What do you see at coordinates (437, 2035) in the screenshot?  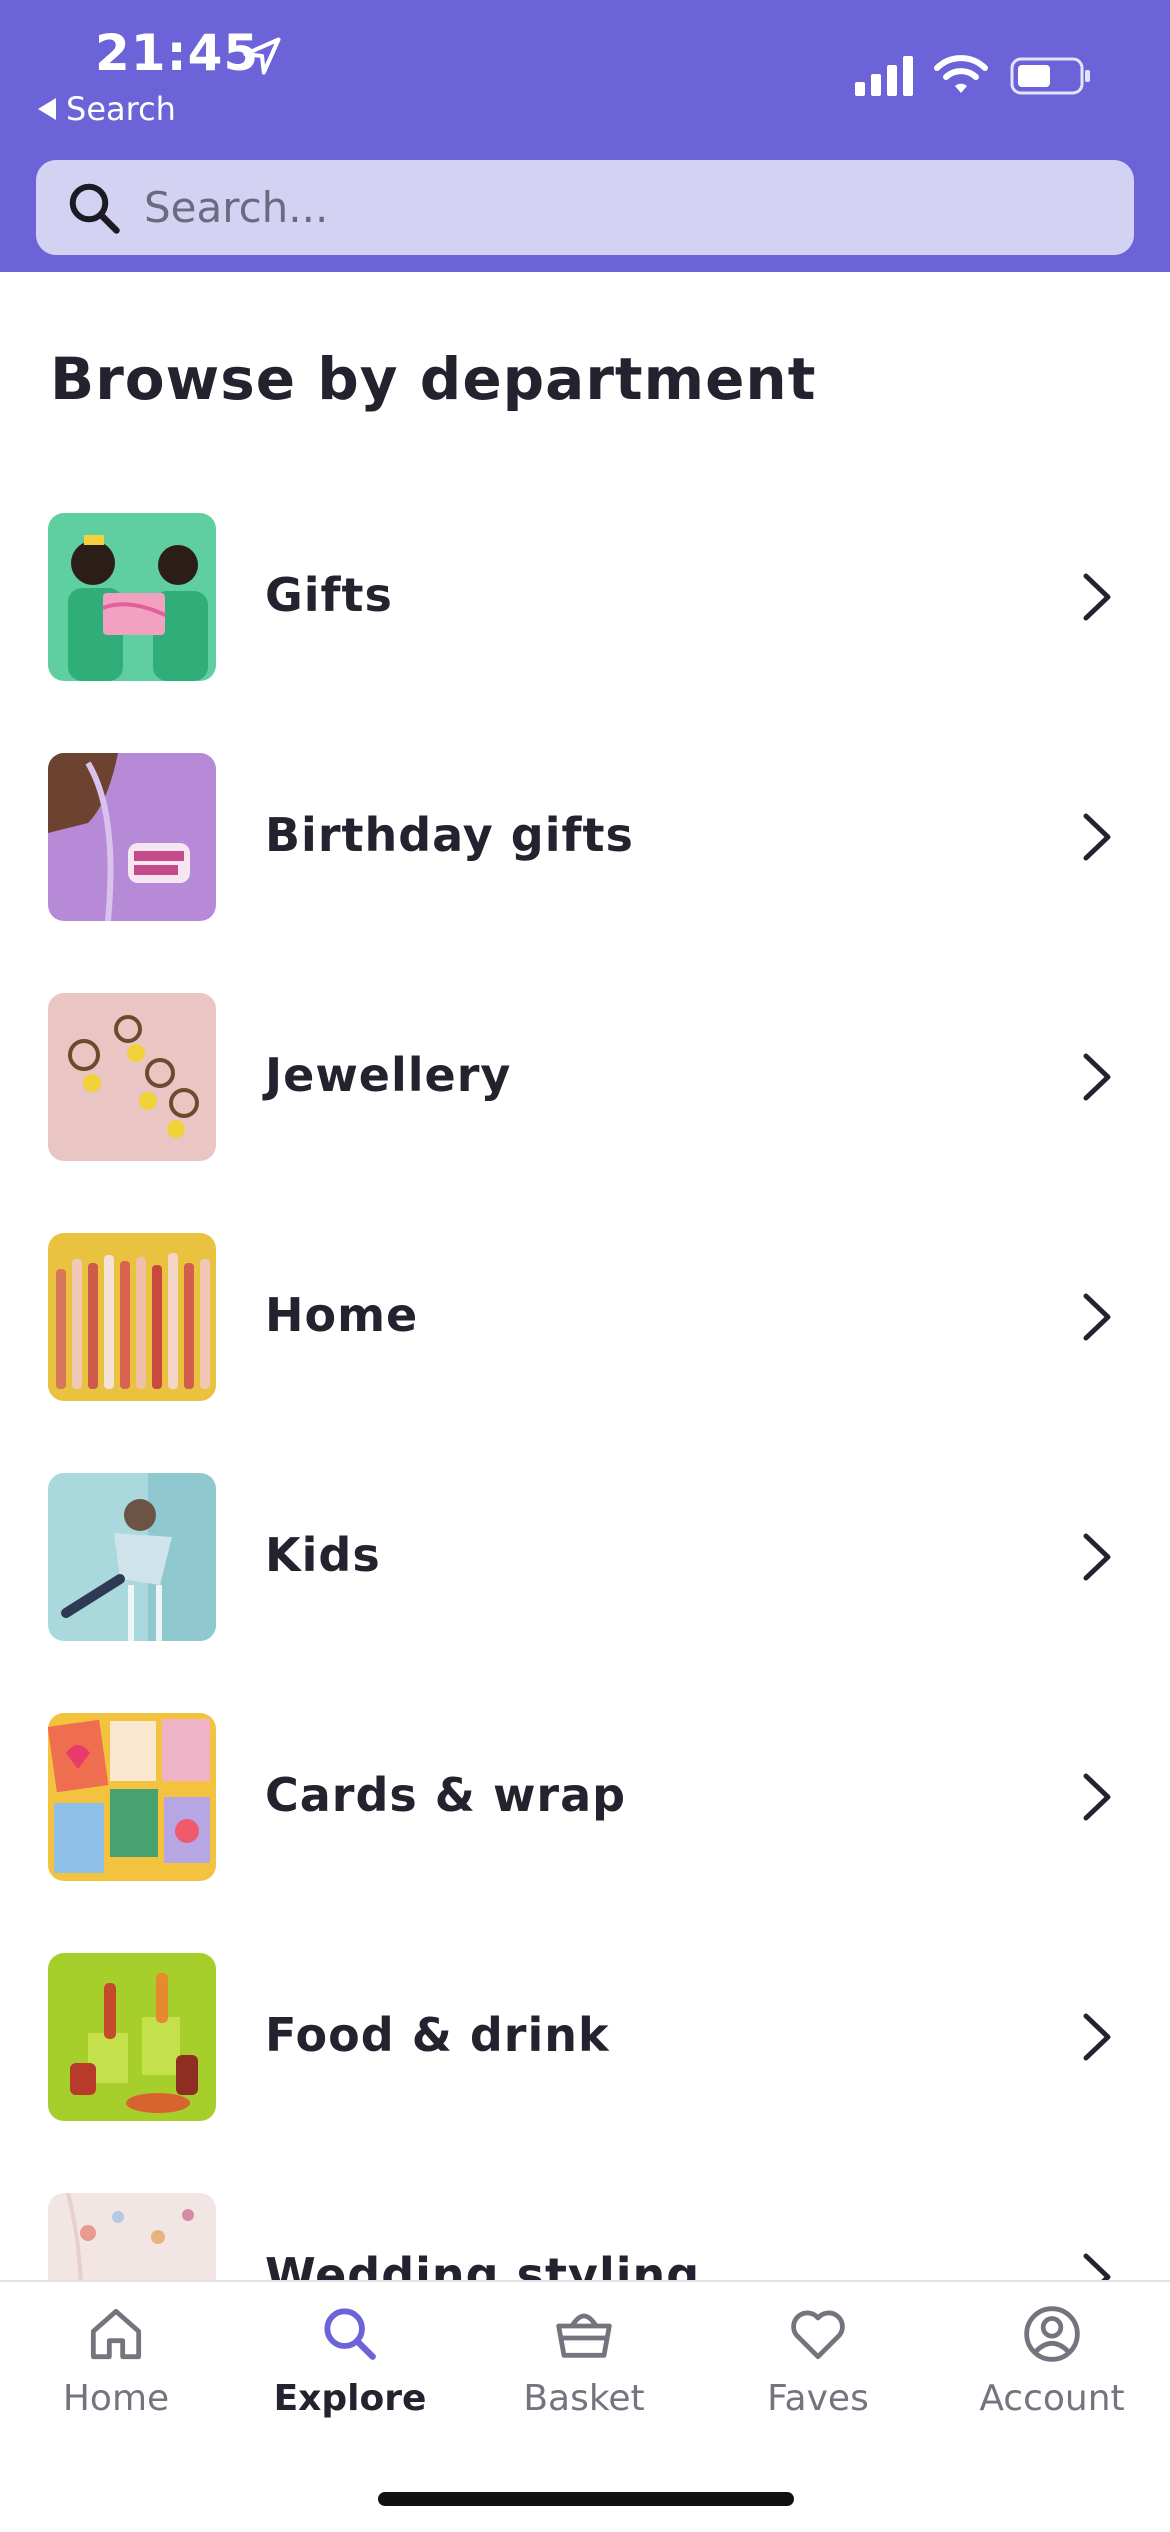 I see `department-label: Food & drink` at bounding box center [437, 2035].